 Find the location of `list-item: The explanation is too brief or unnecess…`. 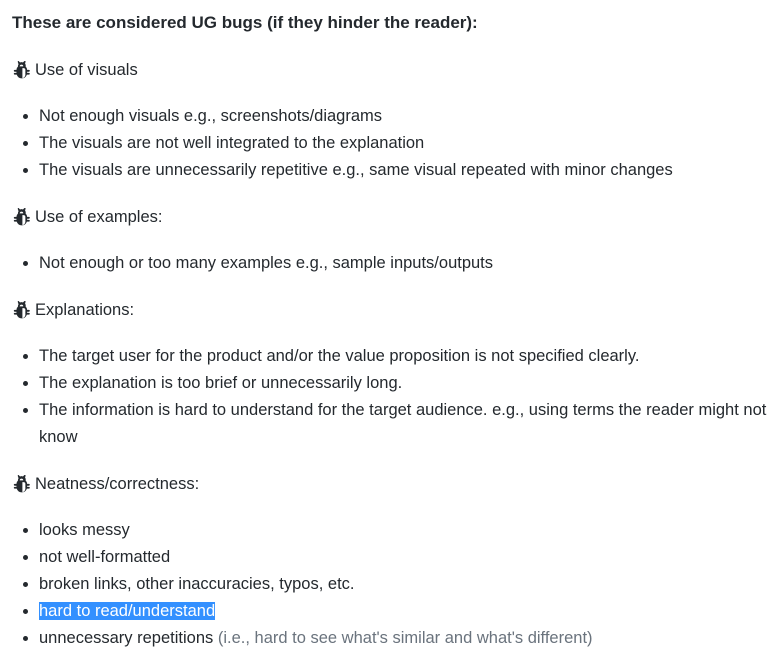

list-item: The explanation is too brief or unnecess… is located at coordinates (405, 383).